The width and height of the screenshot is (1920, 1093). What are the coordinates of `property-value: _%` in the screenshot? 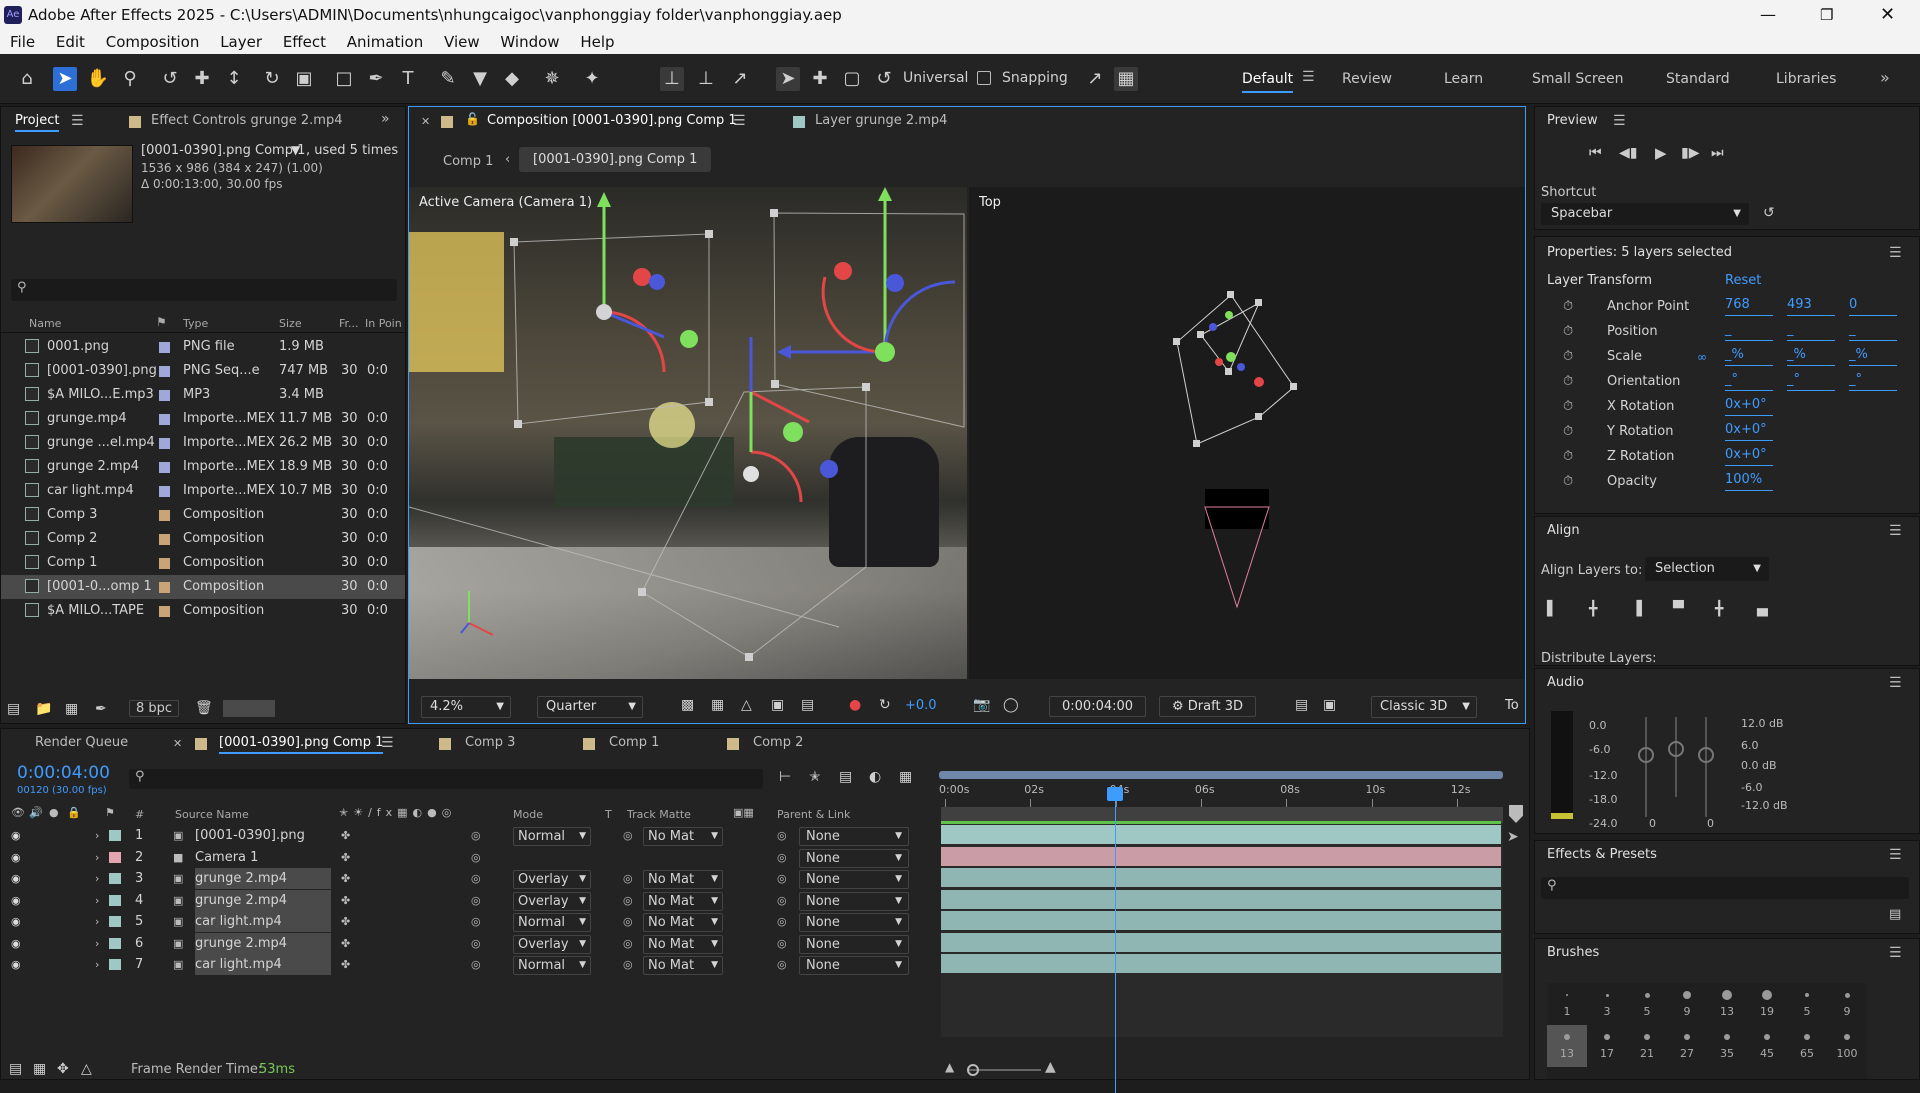 It's located at (1873, 355).